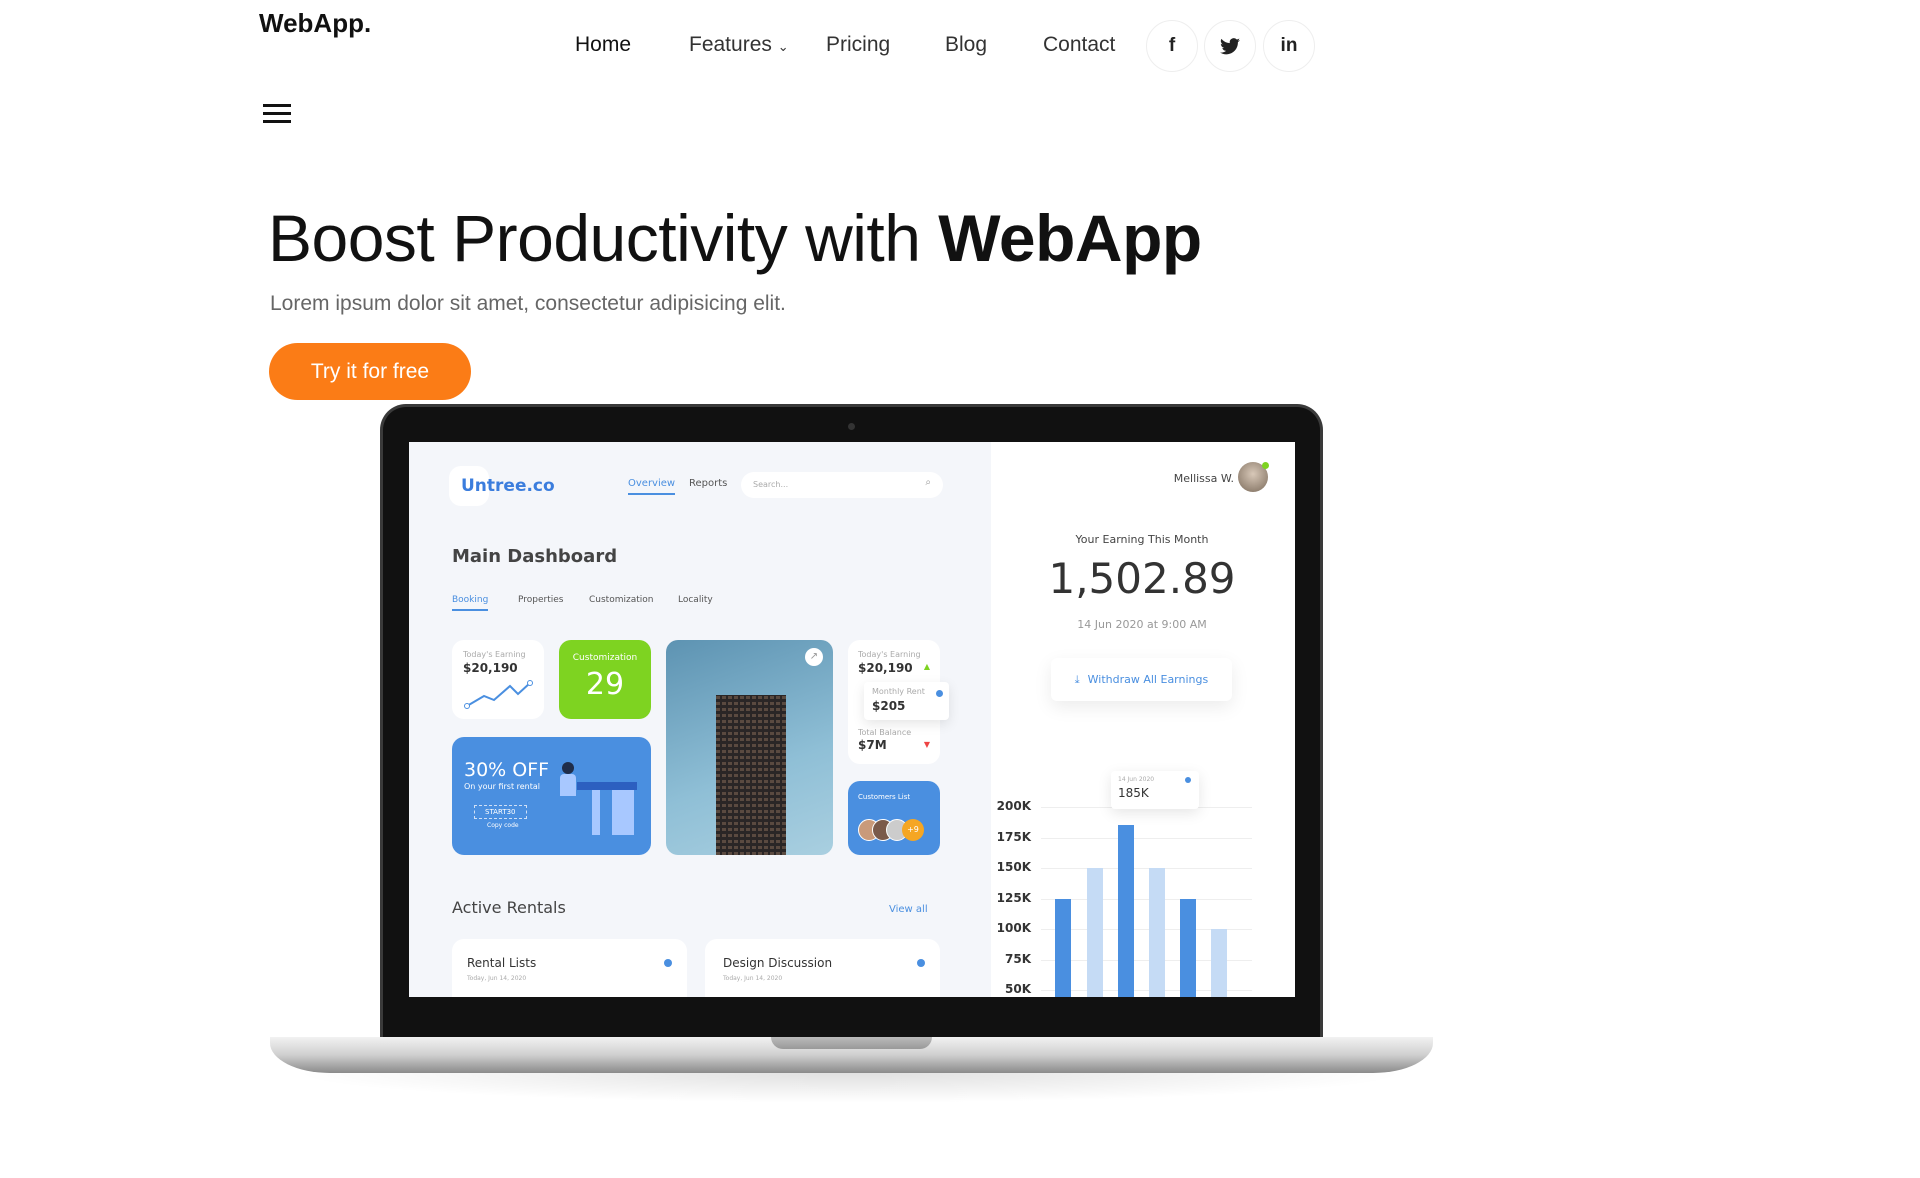 This screenshot has width=1920, height=1178. I want to click on tooltip-date: 14 Jun 2020, so click(1136, 779).